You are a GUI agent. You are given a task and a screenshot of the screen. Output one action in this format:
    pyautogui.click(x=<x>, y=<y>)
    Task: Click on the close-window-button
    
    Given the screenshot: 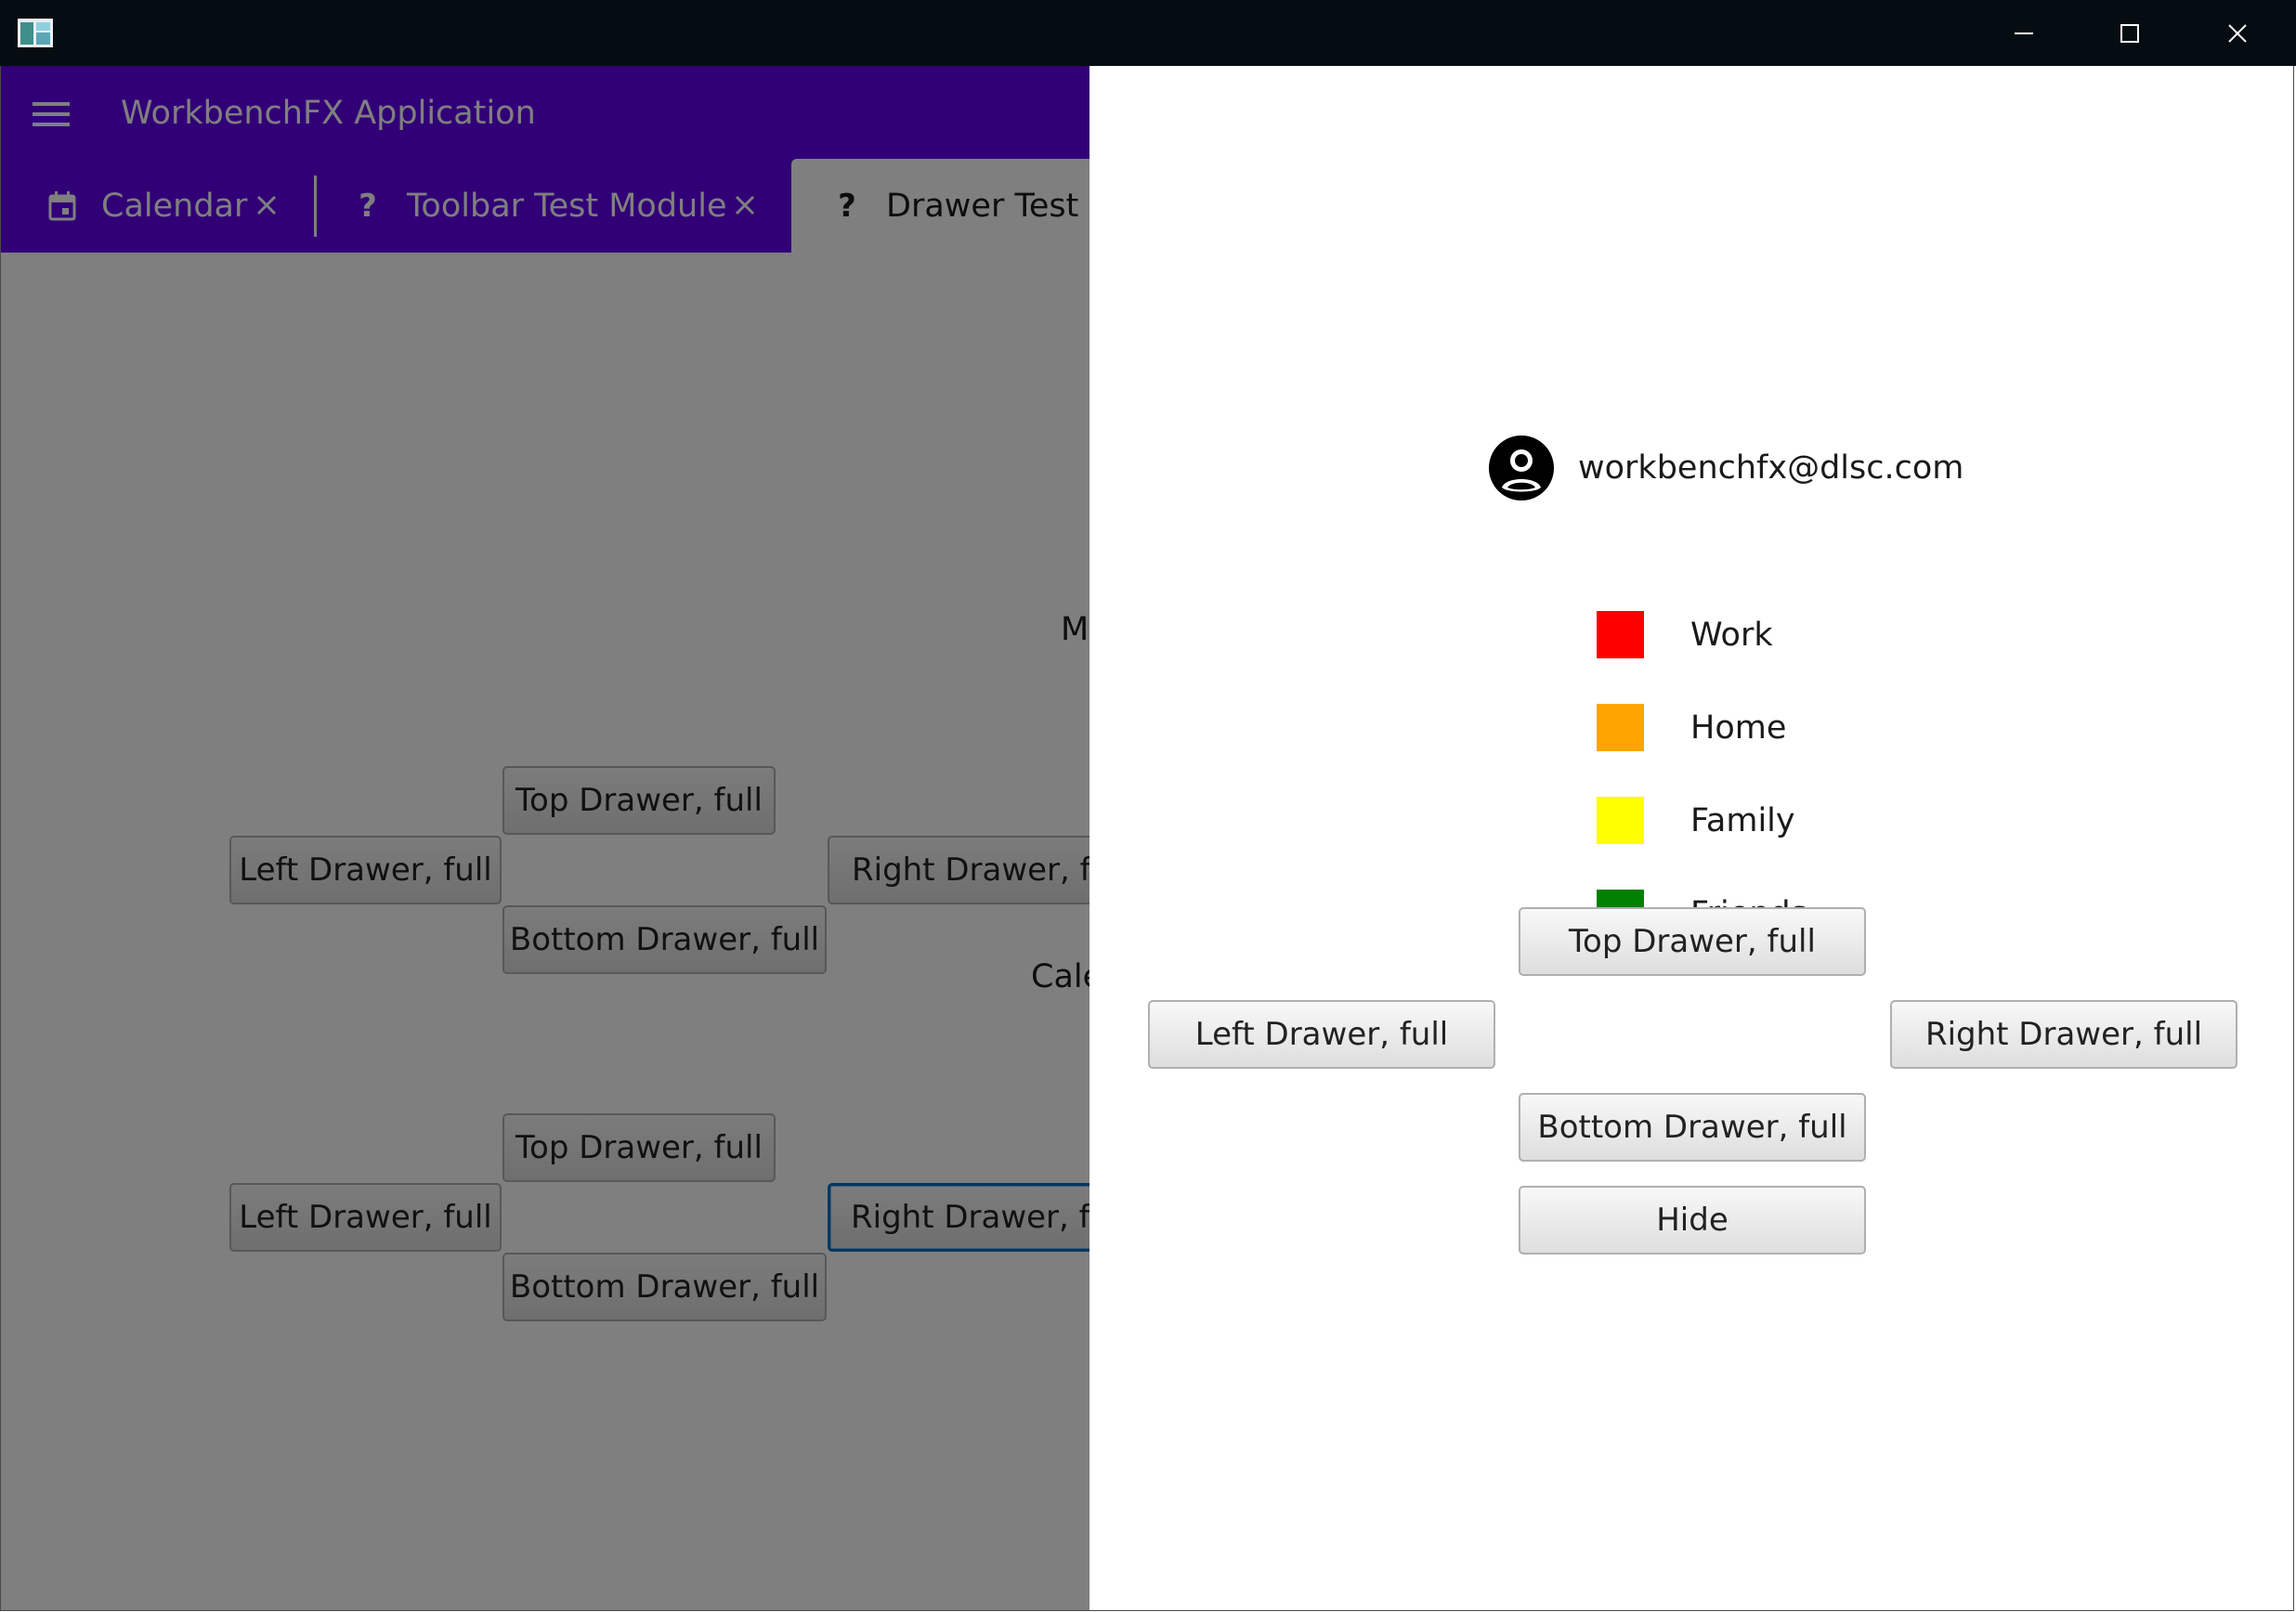 What is the action you would take?
    pyautogui.click(x=2237, y=33)
    